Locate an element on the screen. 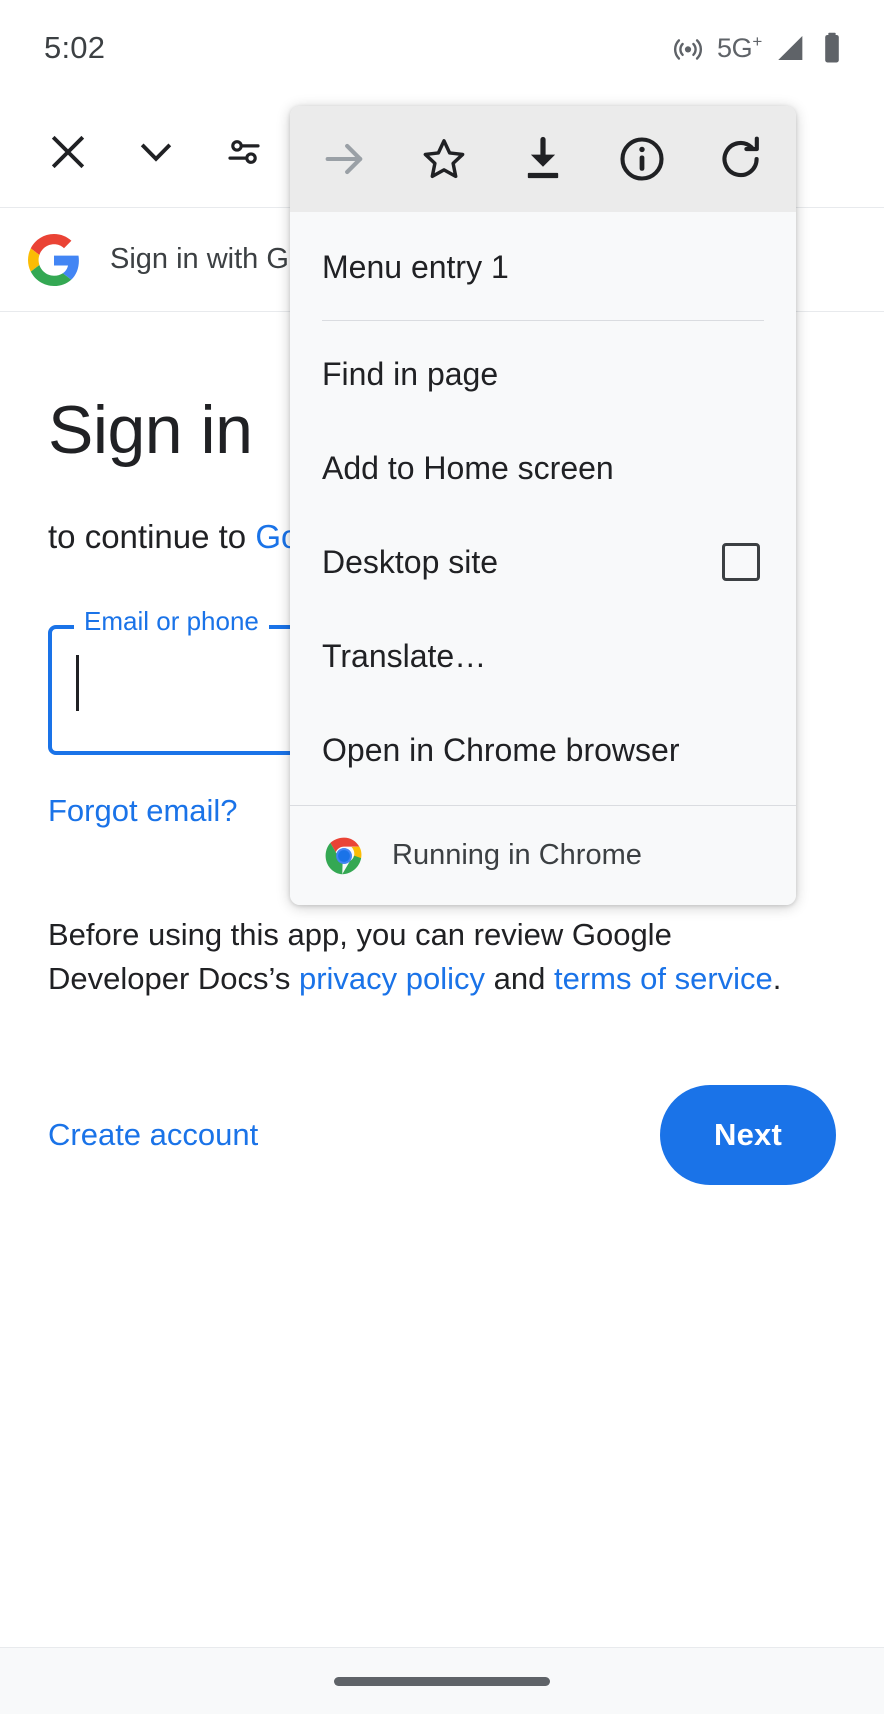 The image size is (884, 1714). subtitle-prefix: to continue to is located at coordinates (152, 536).